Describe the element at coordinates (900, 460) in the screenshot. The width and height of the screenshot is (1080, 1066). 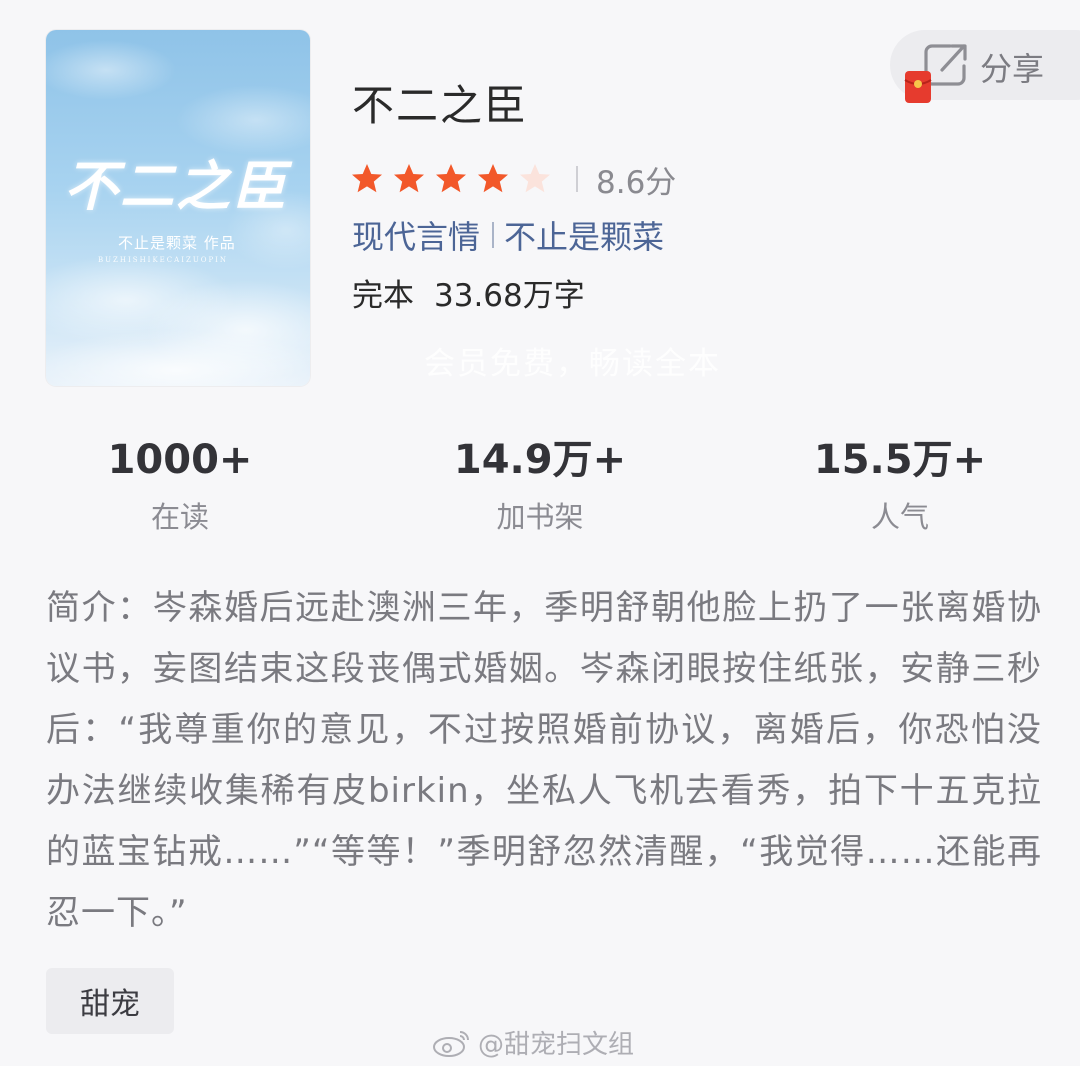
I see `stat-popularity-value: 15.5万+` at that location.